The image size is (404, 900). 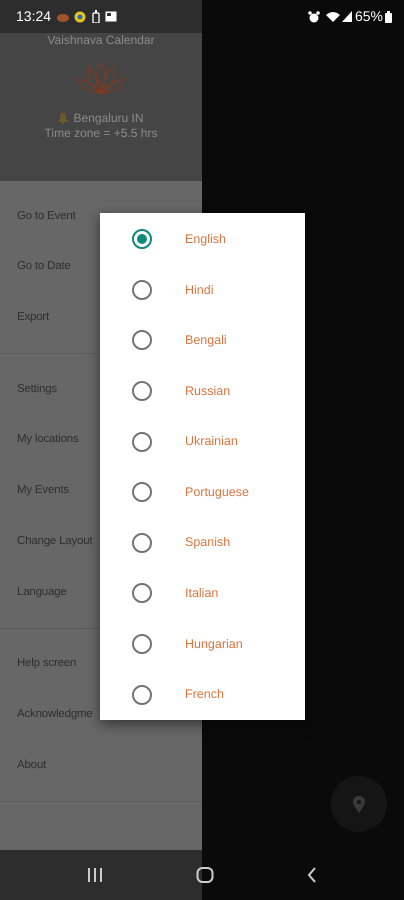 What do you see at coordinates (368, 16) in the screenshot?
I see `battery-text: 65%` at bounding box center [368, 16].